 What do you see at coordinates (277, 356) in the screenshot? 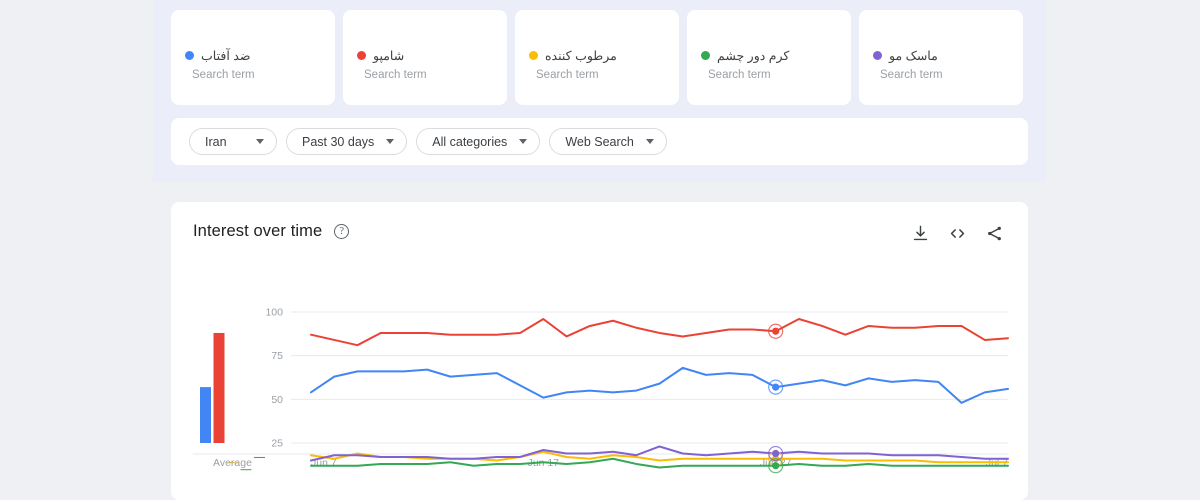
I see `y-axis-tick-label: 75` at bounding box center [277, 356].